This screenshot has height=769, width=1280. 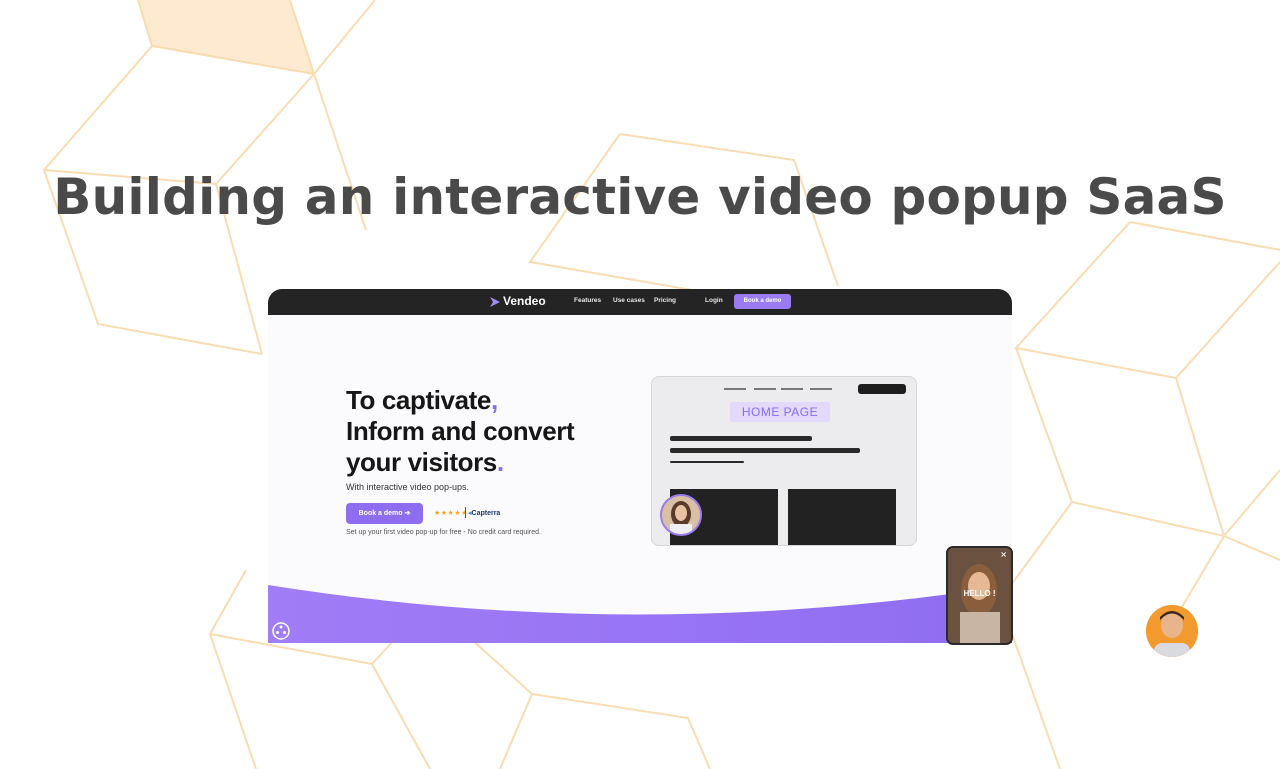 What do you see at coordinates (524, 301) in the screenshot?
I see `site-logo: Vendeo` at bounding box center [524, 301].